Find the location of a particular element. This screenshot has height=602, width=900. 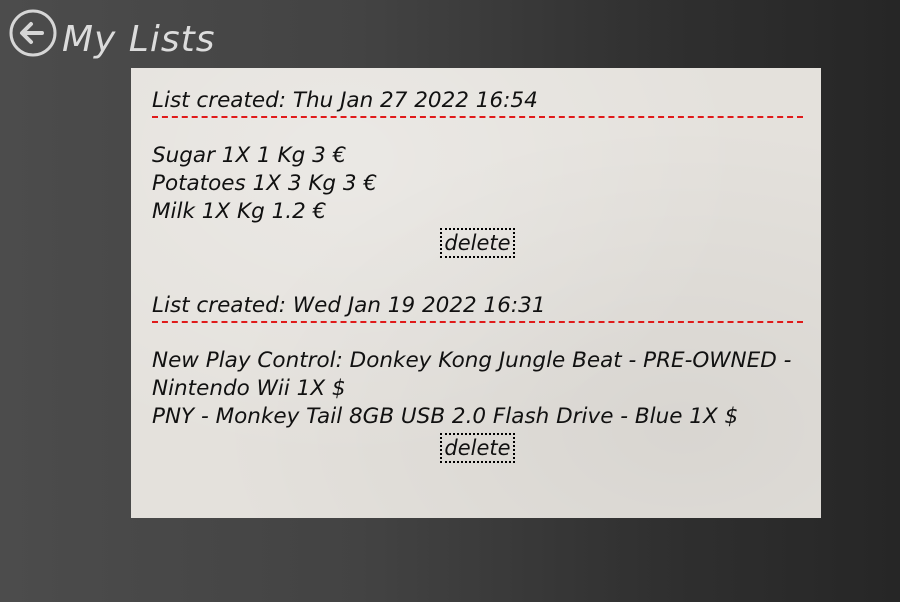

list-item: Potatoes 1X 3 Kg 3 € is located at coordinates (265, 183).